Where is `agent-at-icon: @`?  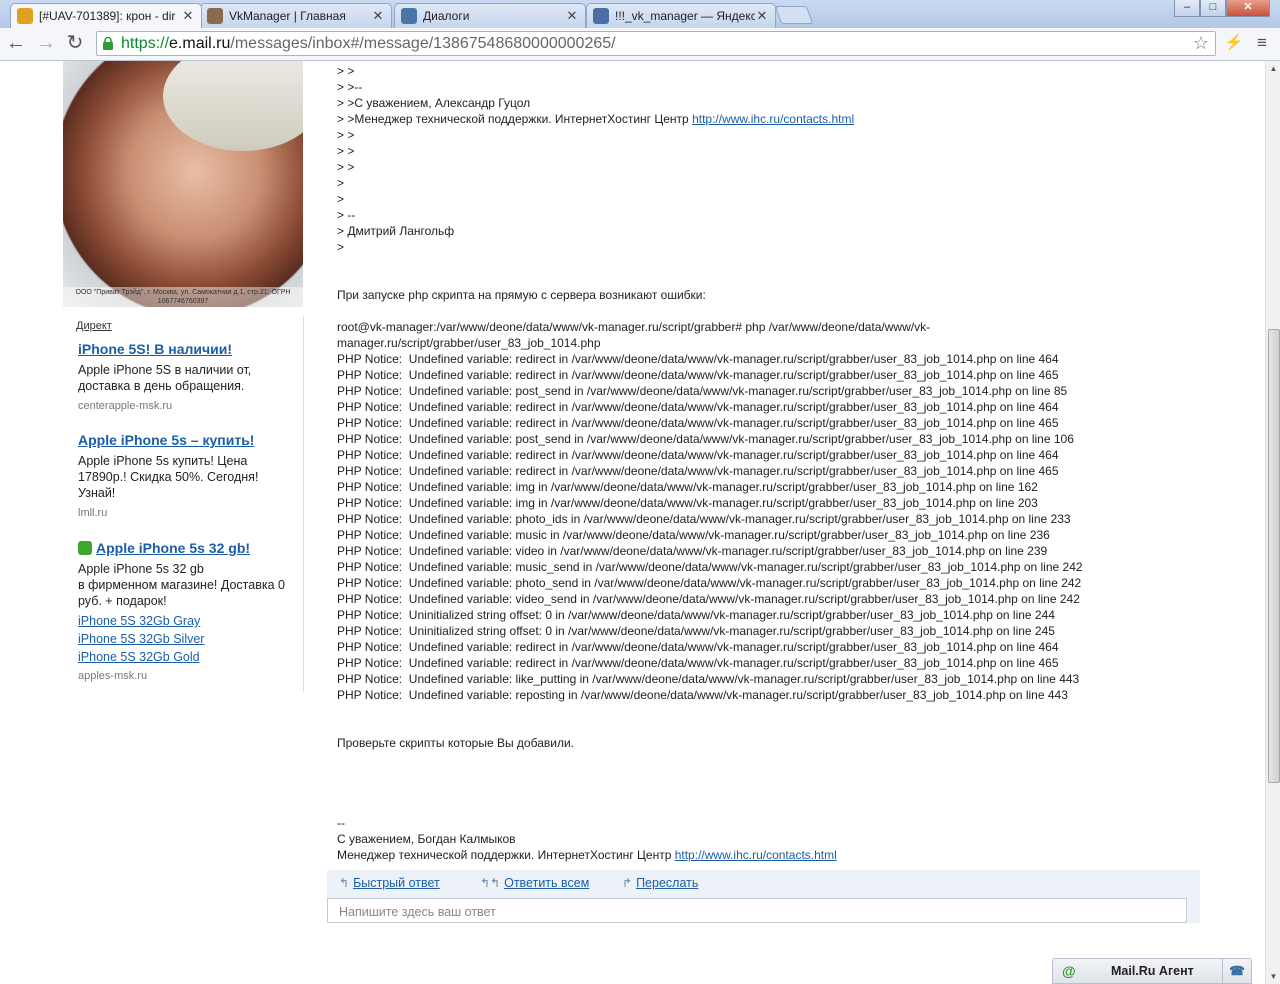 agent-at-icon: @ is located at coordinates (1069, 971).